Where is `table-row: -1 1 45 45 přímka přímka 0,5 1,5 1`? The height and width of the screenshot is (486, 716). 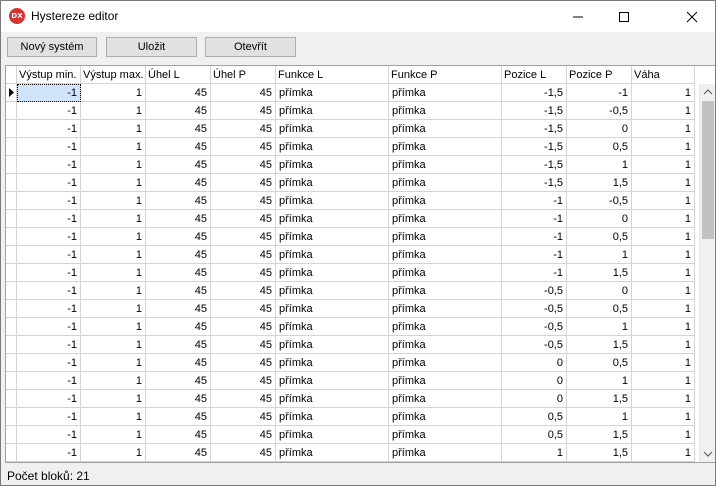 table-row: -1 1 45 45 přímka přímka 0,5 1,5 1 is located at coordinates (352, 435).